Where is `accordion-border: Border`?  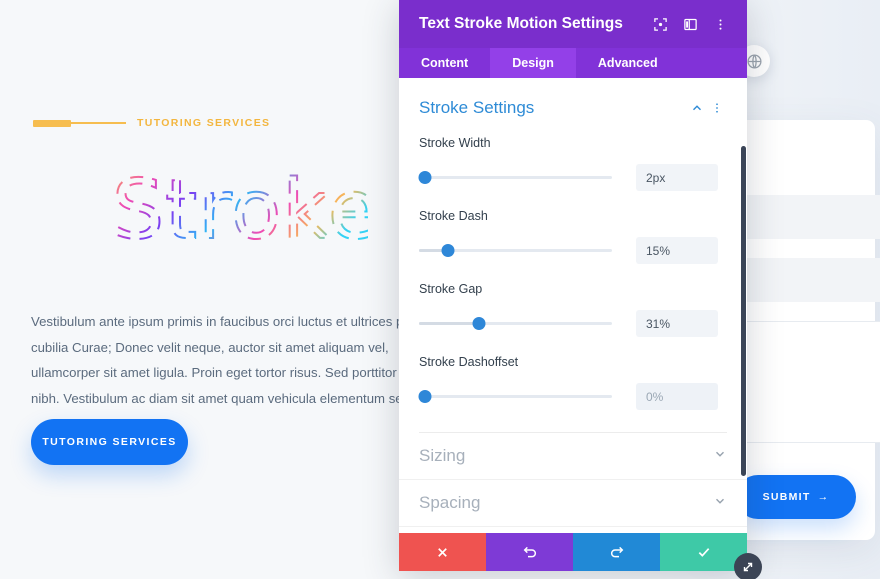
accordion-border: Border is located at coordinates (573, 530).